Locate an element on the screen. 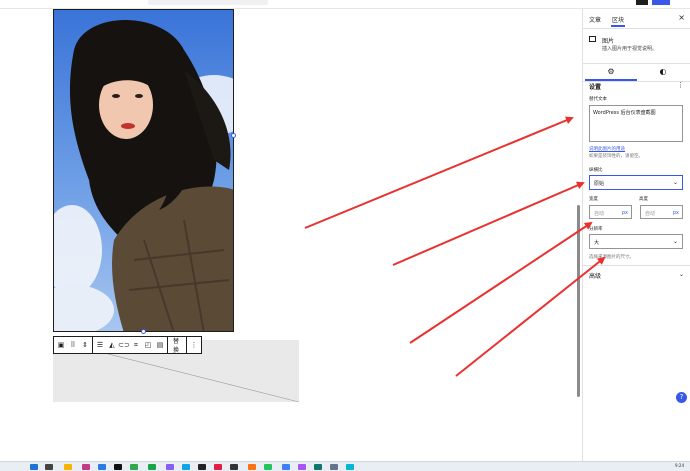 The width and height of the screenshot is (690, 471). block-card: 图片 插入图片用于视觉说明。 is located at coordinates (636, 46).